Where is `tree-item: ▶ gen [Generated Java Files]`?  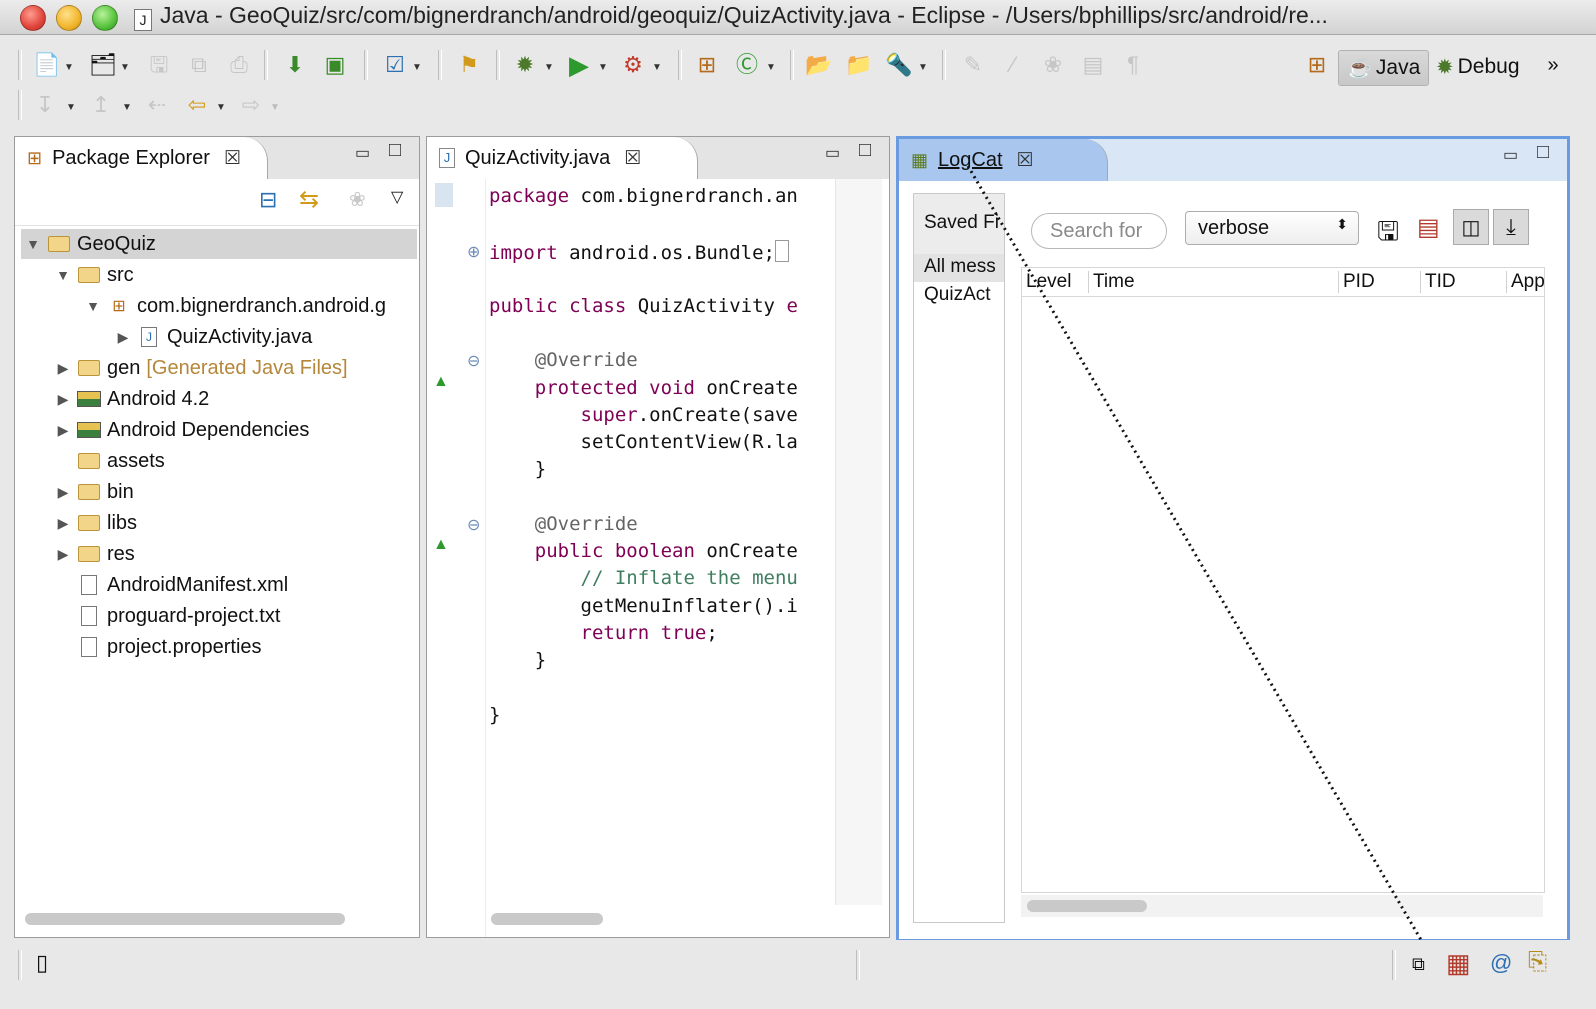
tree-item: ▶ gen [Generated Java Files] is located at coordinates (201, 368).